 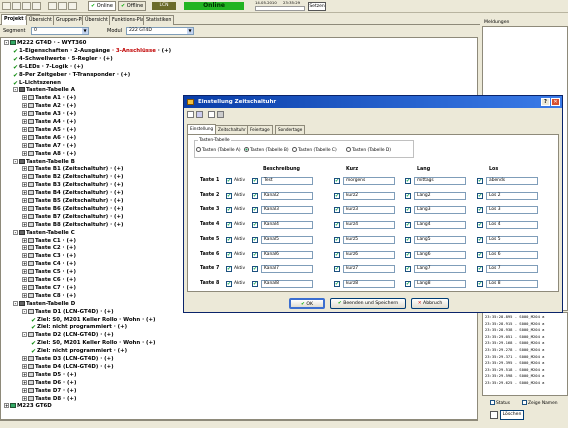 I want to click on beschreibung-input: Kanal5, so click(x=287, y=239).